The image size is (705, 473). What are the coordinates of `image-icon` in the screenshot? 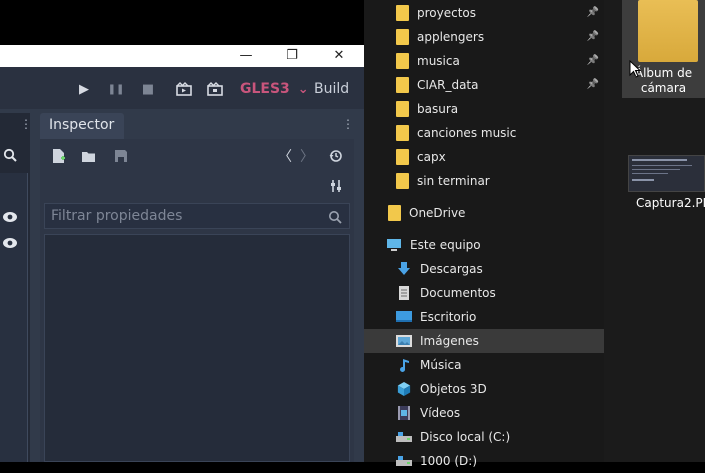 It's located at (408, 341).